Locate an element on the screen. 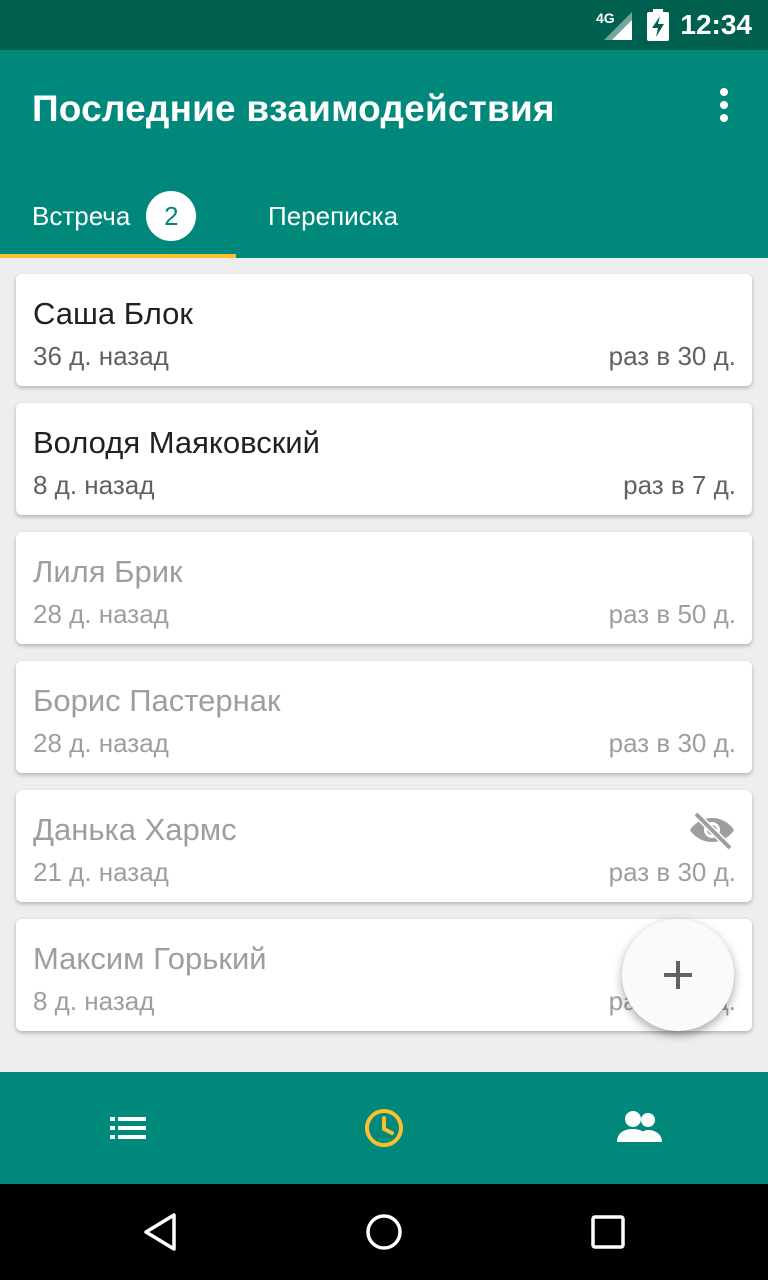 This screenshot has width=768, height=1280. contact-card: Саша Блок 36 д. назад раз в 30 д. is located at coordinates (384, 330).